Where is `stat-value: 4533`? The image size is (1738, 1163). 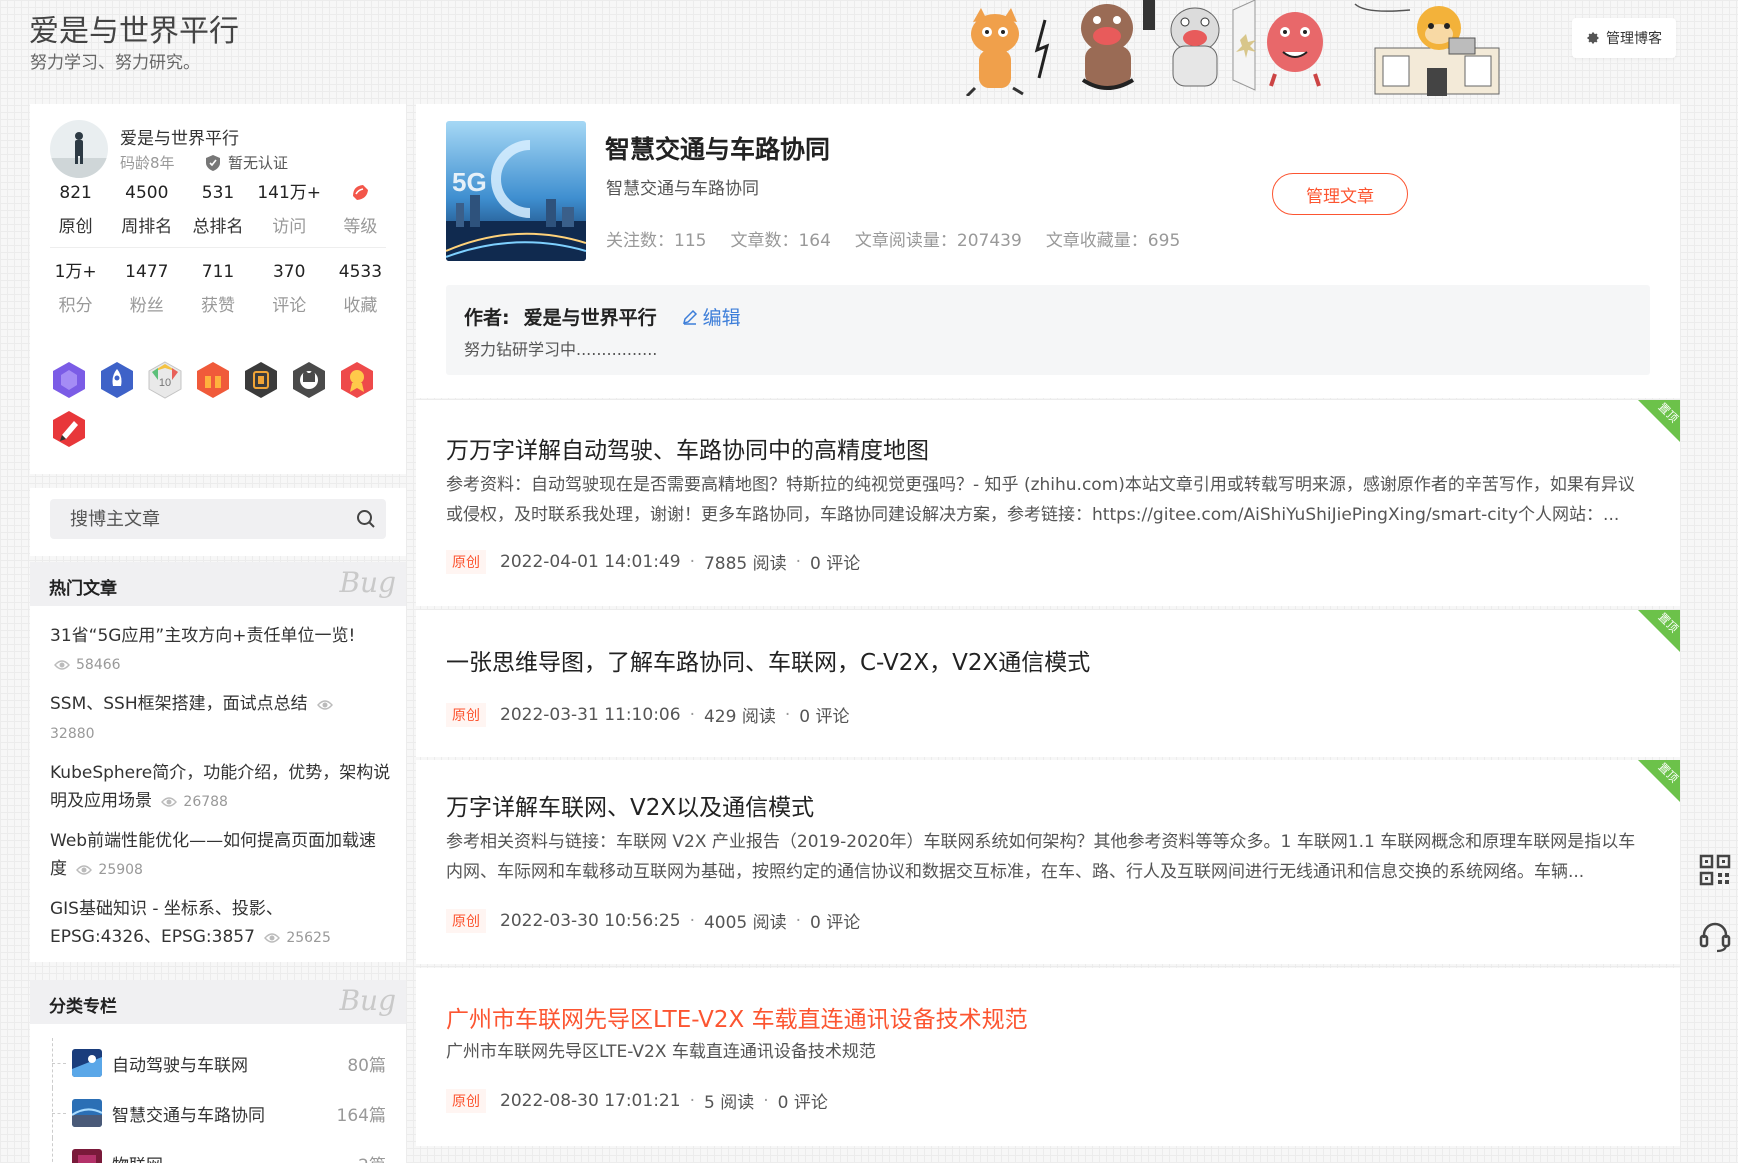
stat-value: 4533 is located at coordinates (360, 272).